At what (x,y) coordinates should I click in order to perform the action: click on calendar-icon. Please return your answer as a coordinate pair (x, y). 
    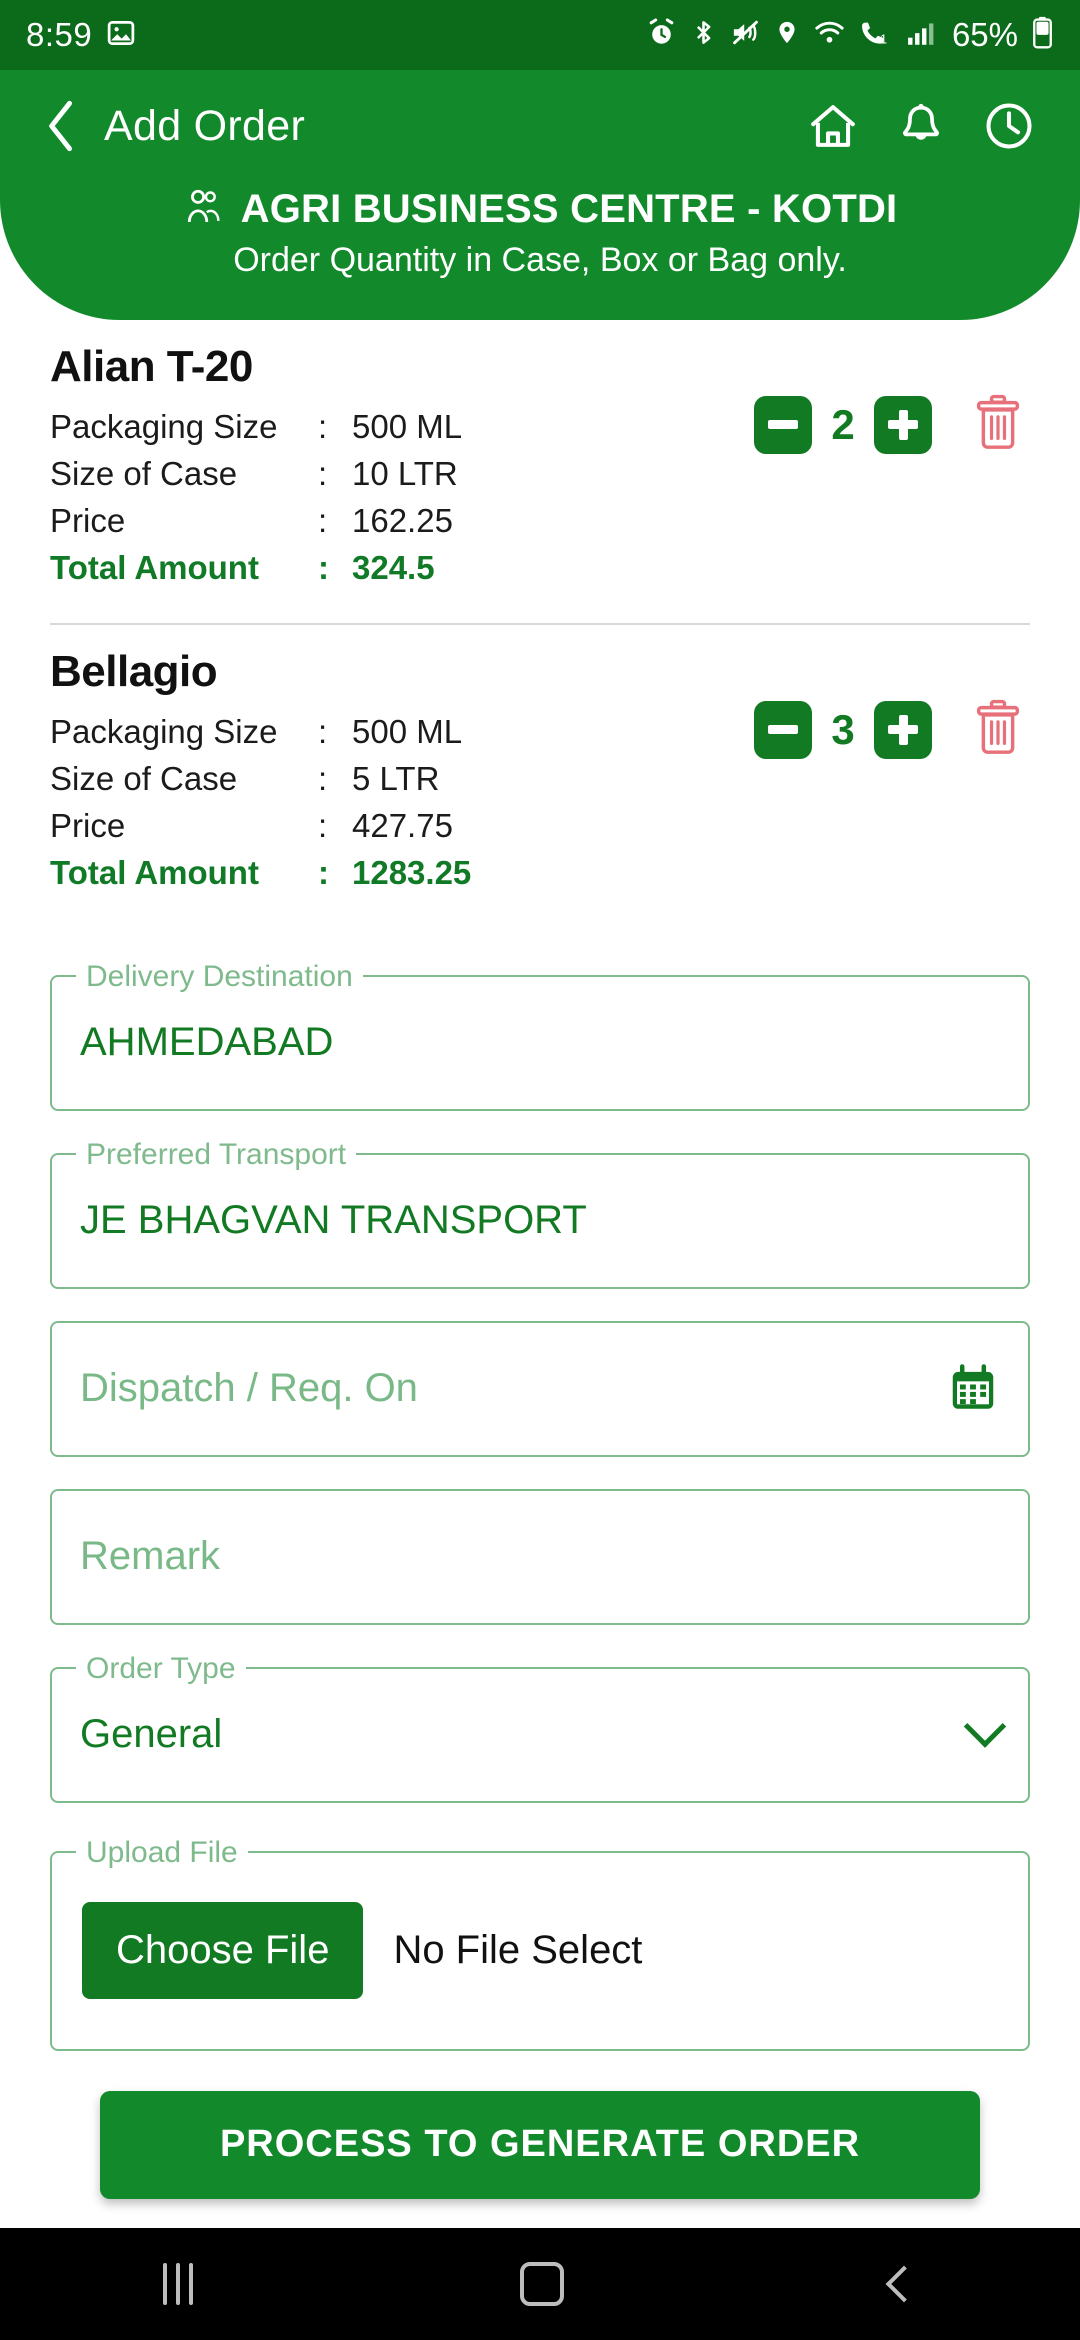
    Looking at the image, I should click on (973, 1389).